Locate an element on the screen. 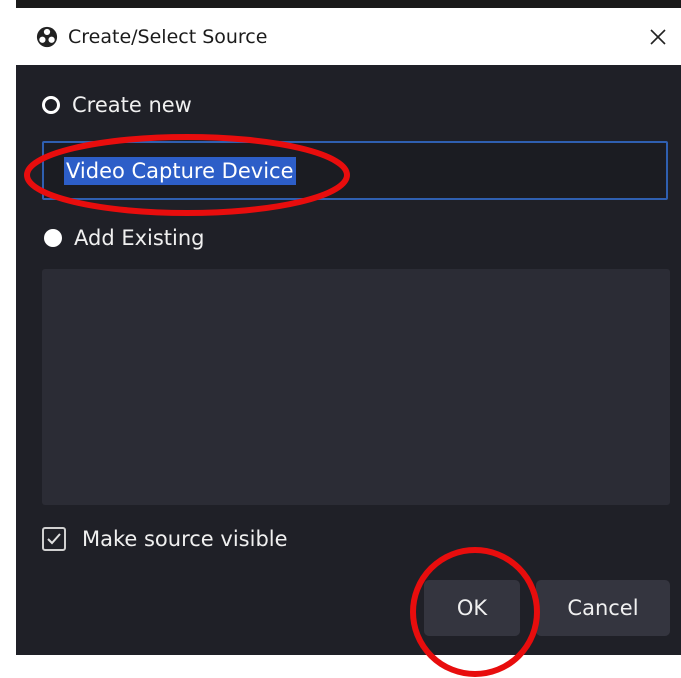 Image resolution: width=681 pixels, height=678 pixels. ok-button: OK is located at coordinates (472, 608).